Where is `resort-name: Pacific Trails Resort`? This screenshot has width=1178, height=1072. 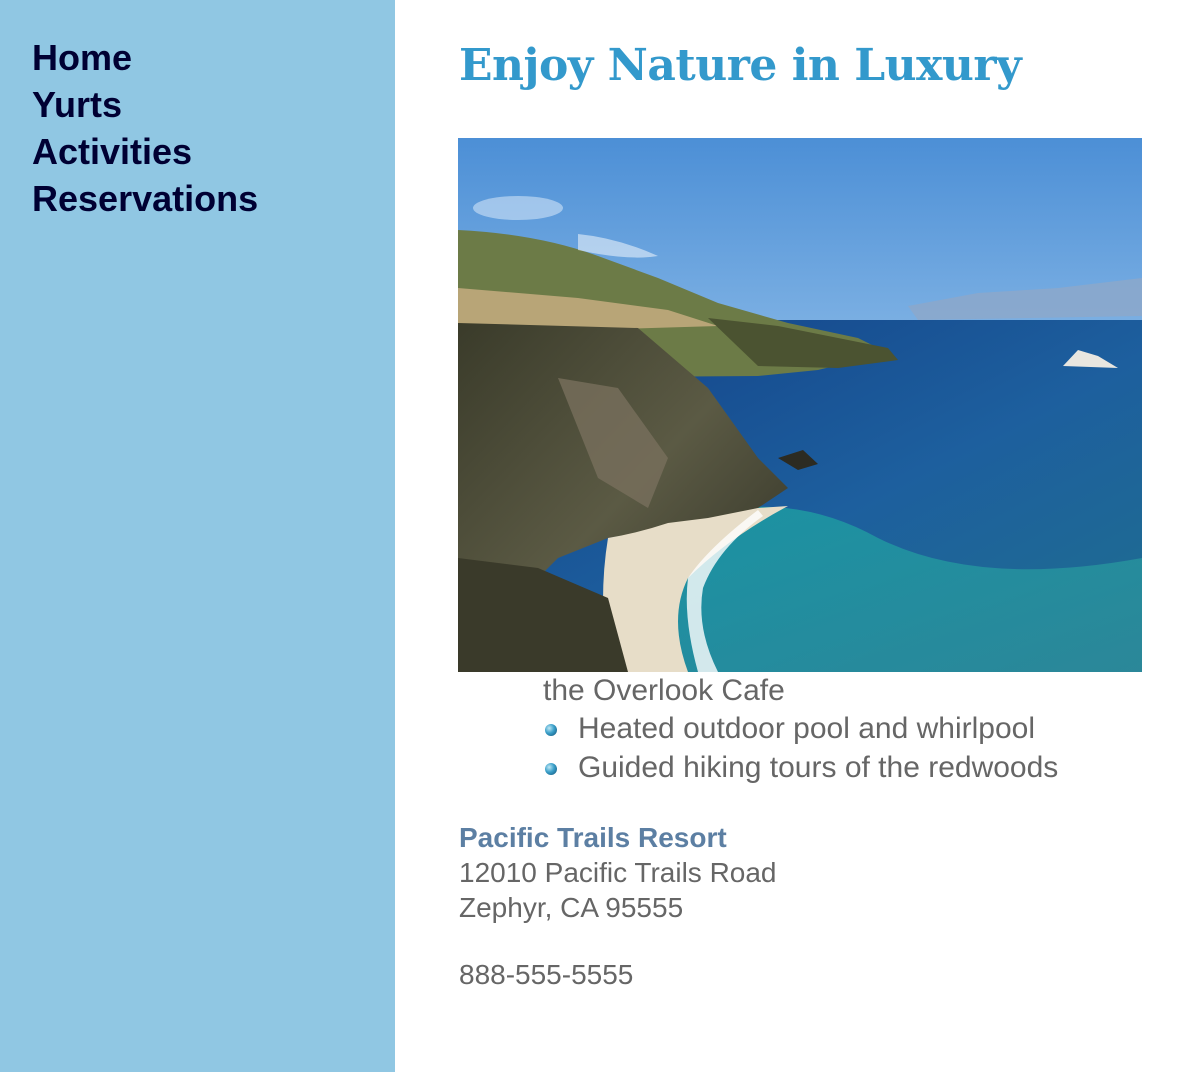 resort-name: Pacific Trails Resort is located at coordinates (593, 837).